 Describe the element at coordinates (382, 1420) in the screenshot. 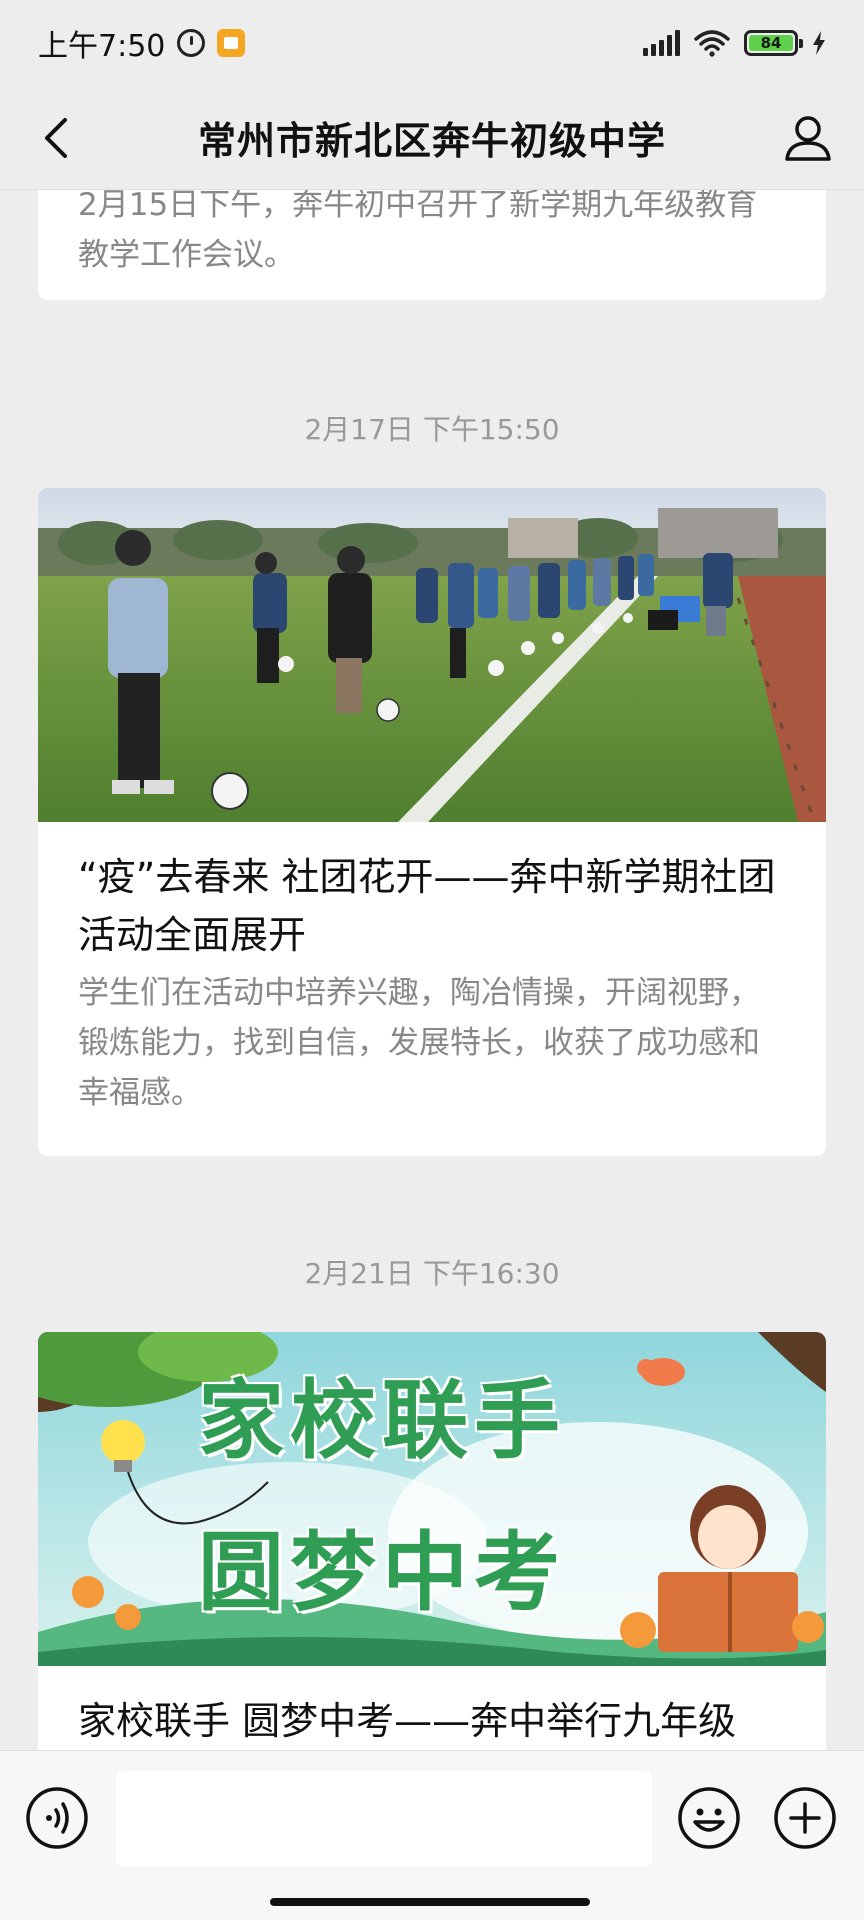

I see `poster-line-1: 家校联手` at that location.